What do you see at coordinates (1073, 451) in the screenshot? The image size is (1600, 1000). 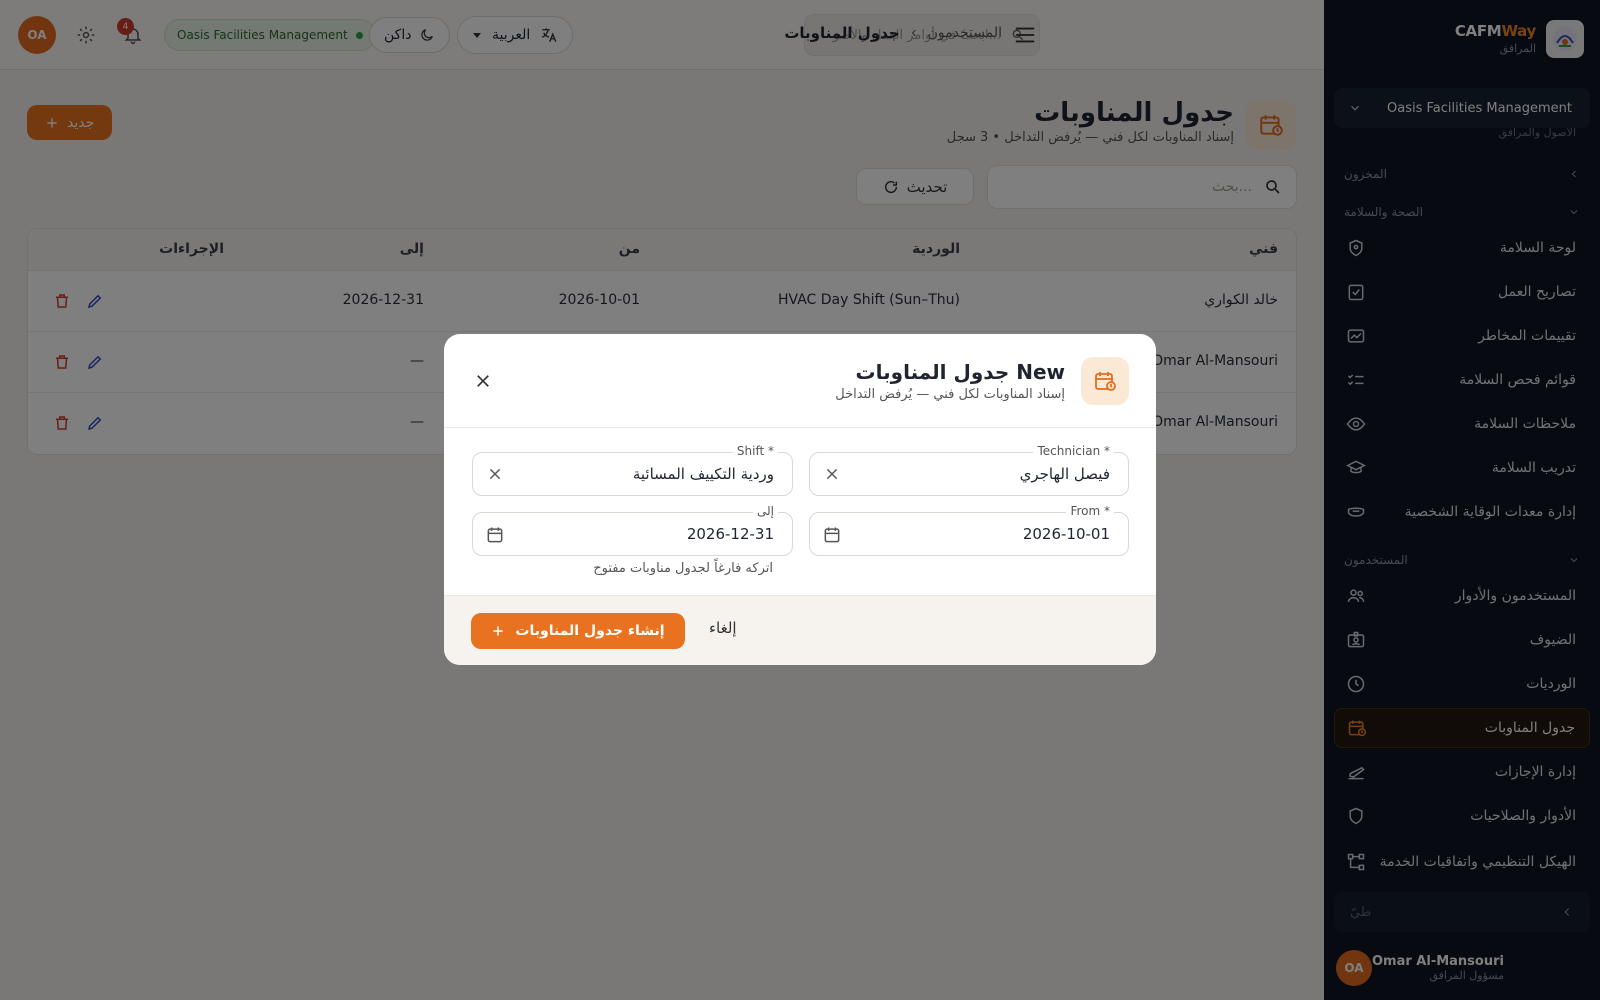 I see `field-label: Technician *` at bounding box center [1073, 451].